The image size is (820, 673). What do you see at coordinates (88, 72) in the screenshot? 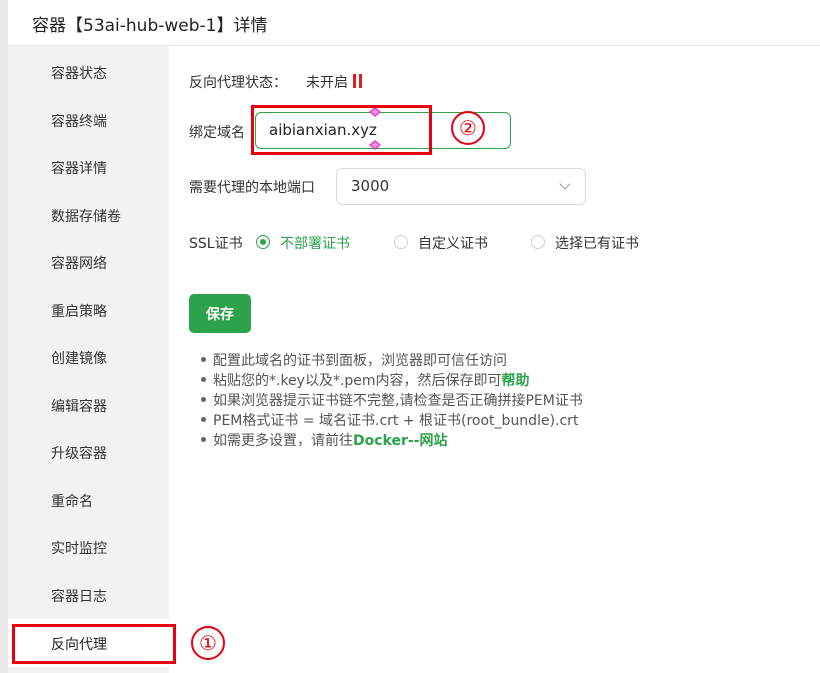
I see `sidebar-item-container-status: 容器状态` at bounding box center [88, 72].